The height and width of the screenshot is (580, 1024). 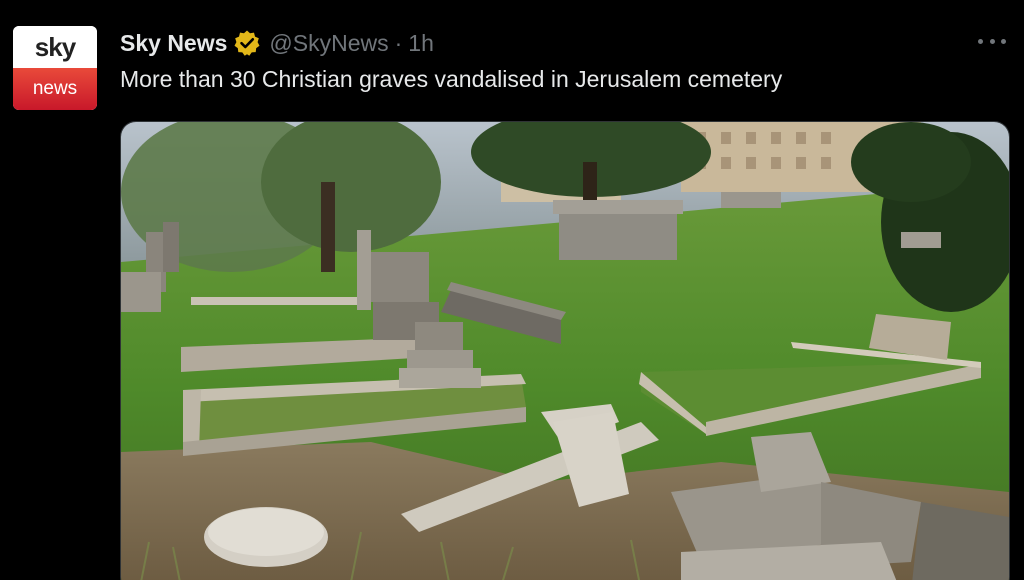 I want to click on tweet-header: Sky News @SkyNews · 1h, so click(x=277, y=43).